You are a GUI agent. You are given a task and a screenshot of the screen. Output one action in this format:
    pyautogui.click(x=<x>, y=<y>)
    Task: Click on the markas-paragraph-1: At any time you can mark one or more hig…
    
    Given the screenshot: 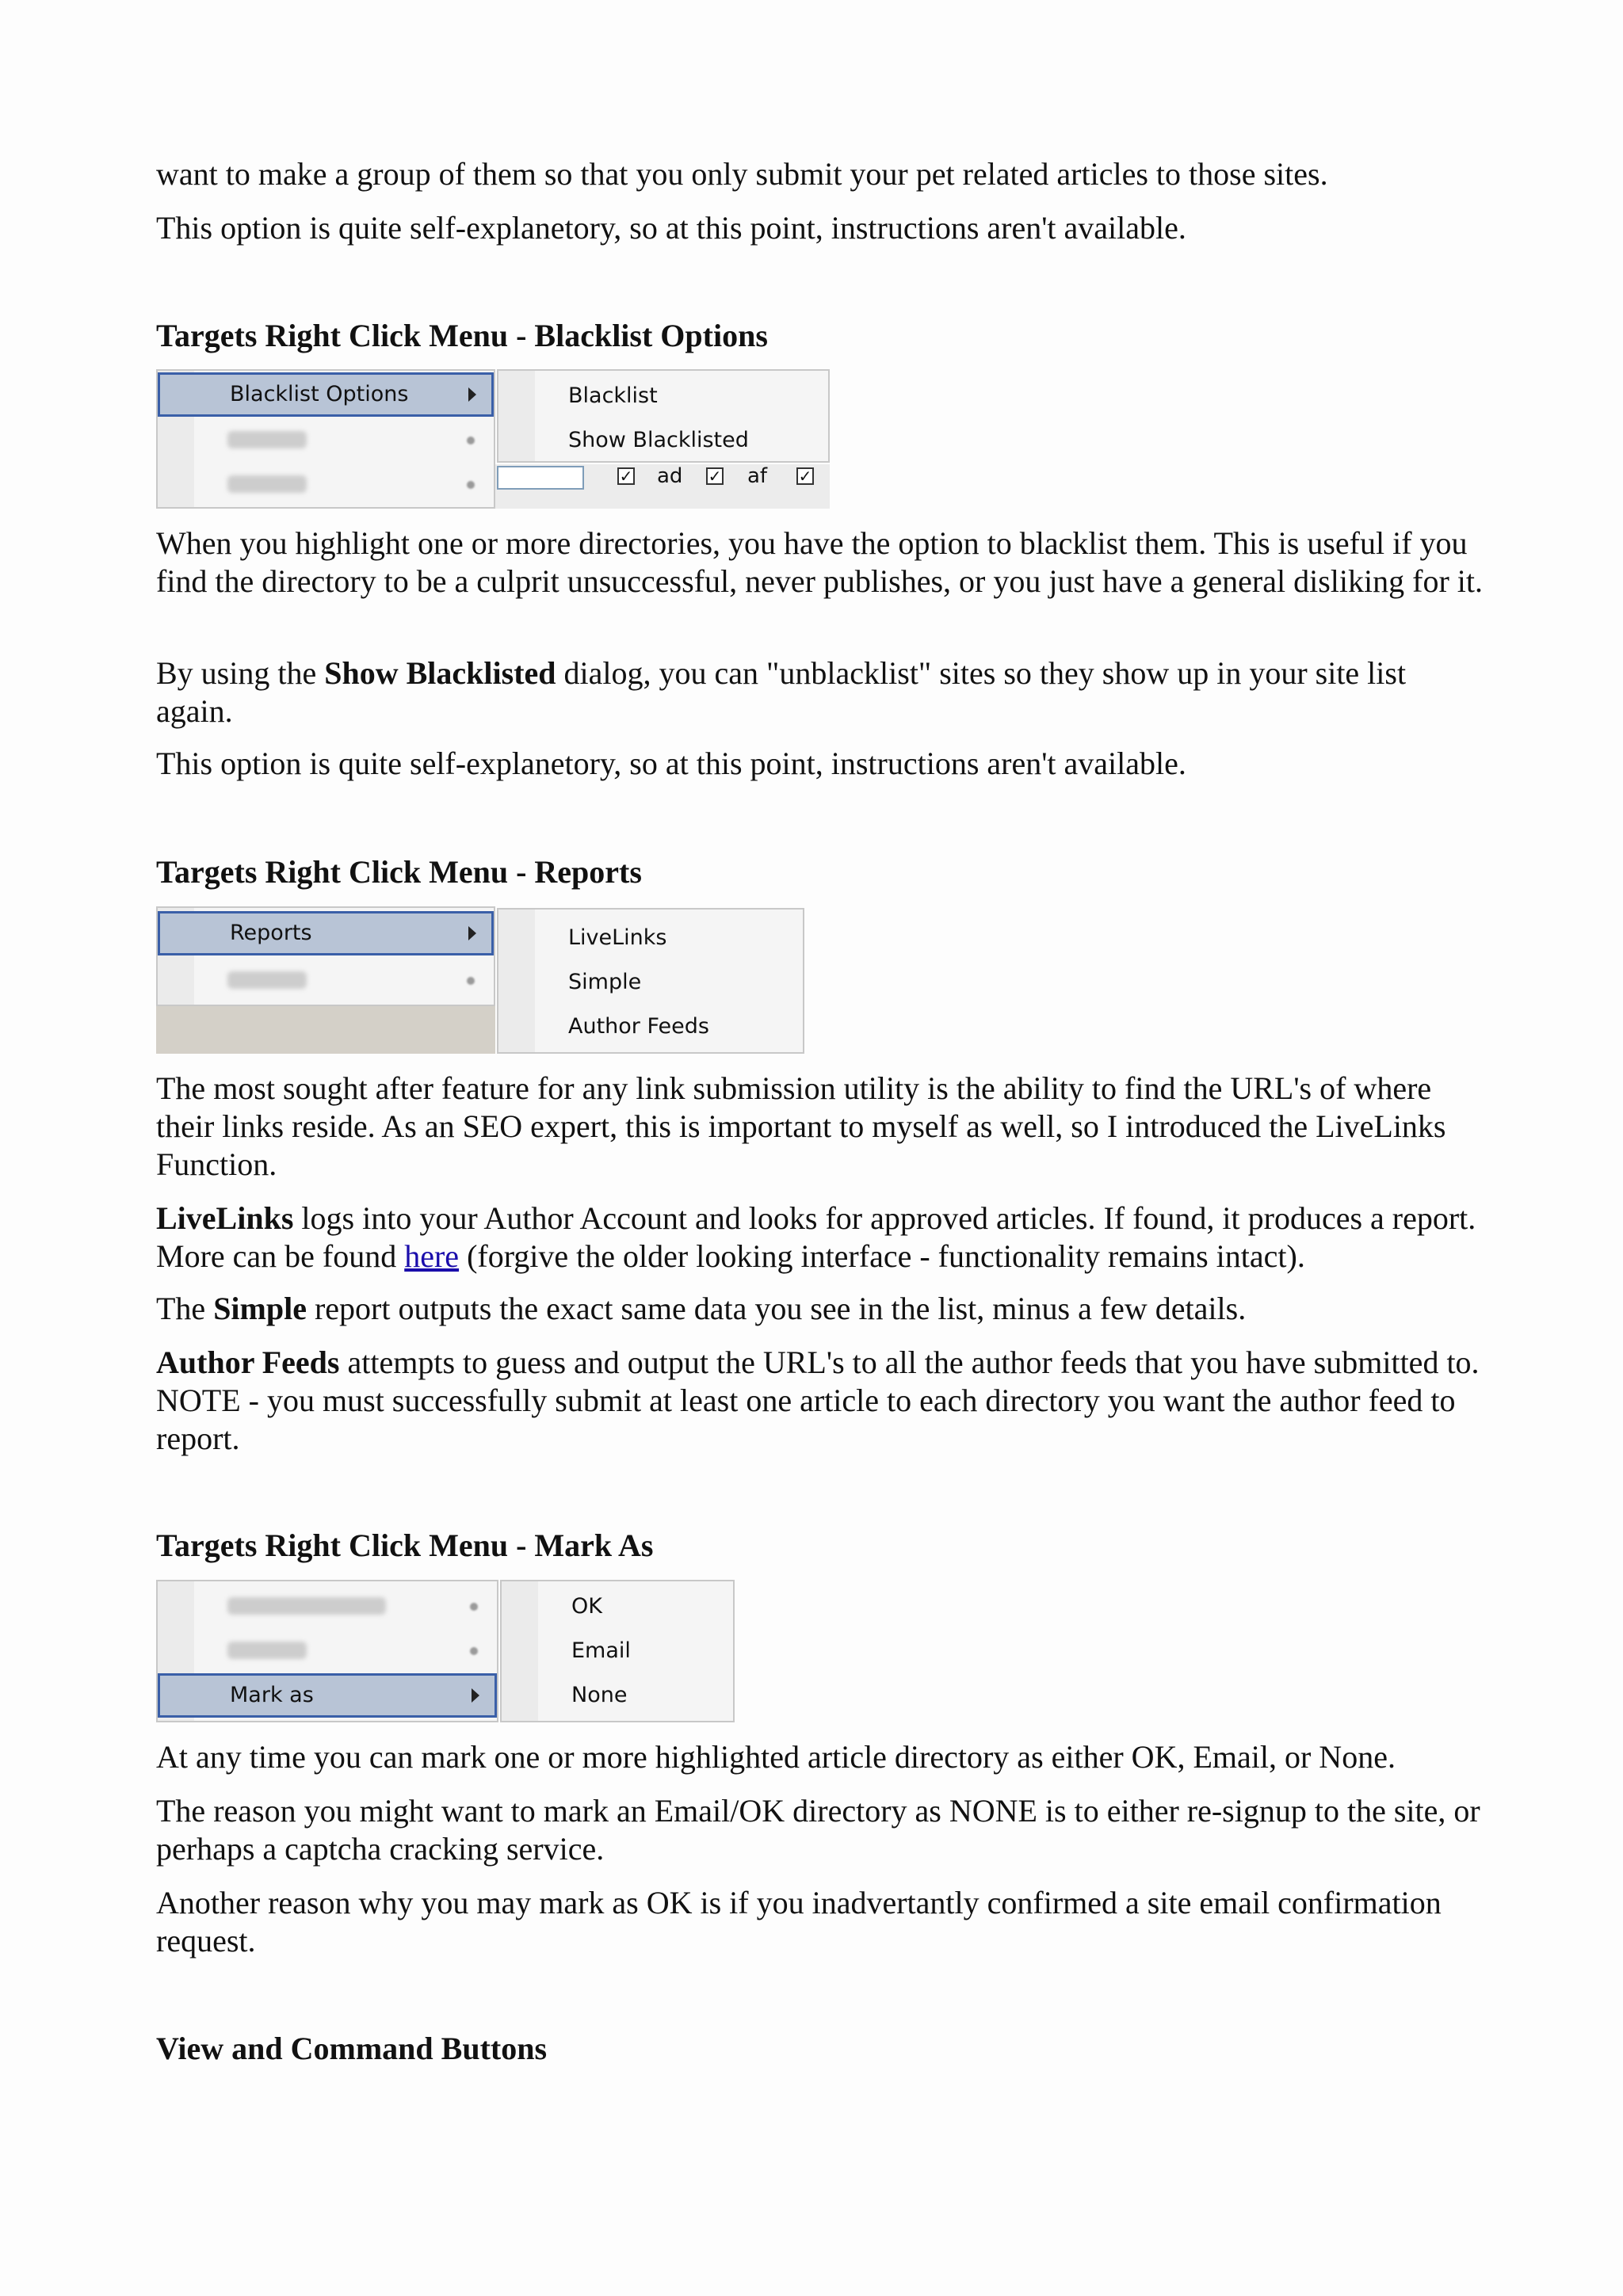 What is the action you would take?
    pyautogui.click(x=776, y=1757)
    